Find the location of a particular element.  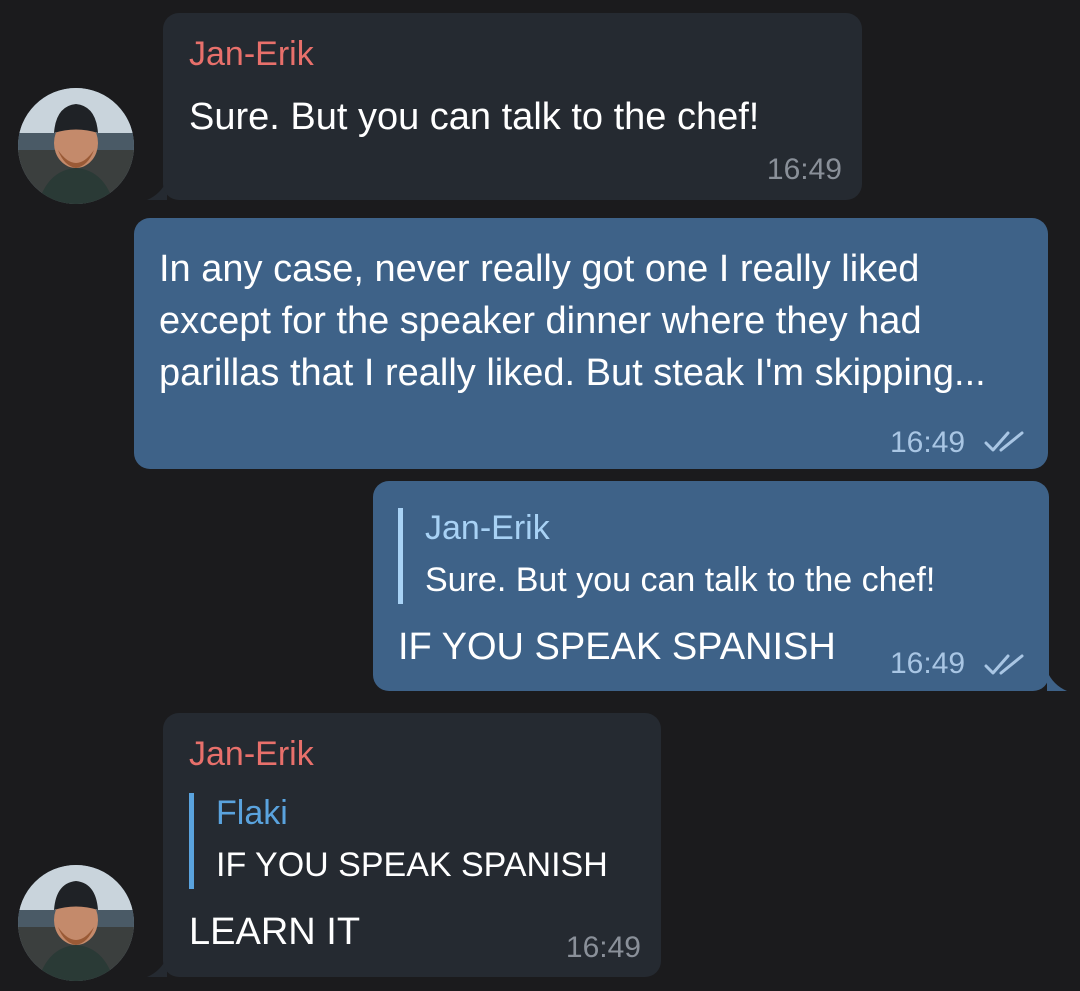

message-text: LEARN IT is located at coordinates (275, 932).